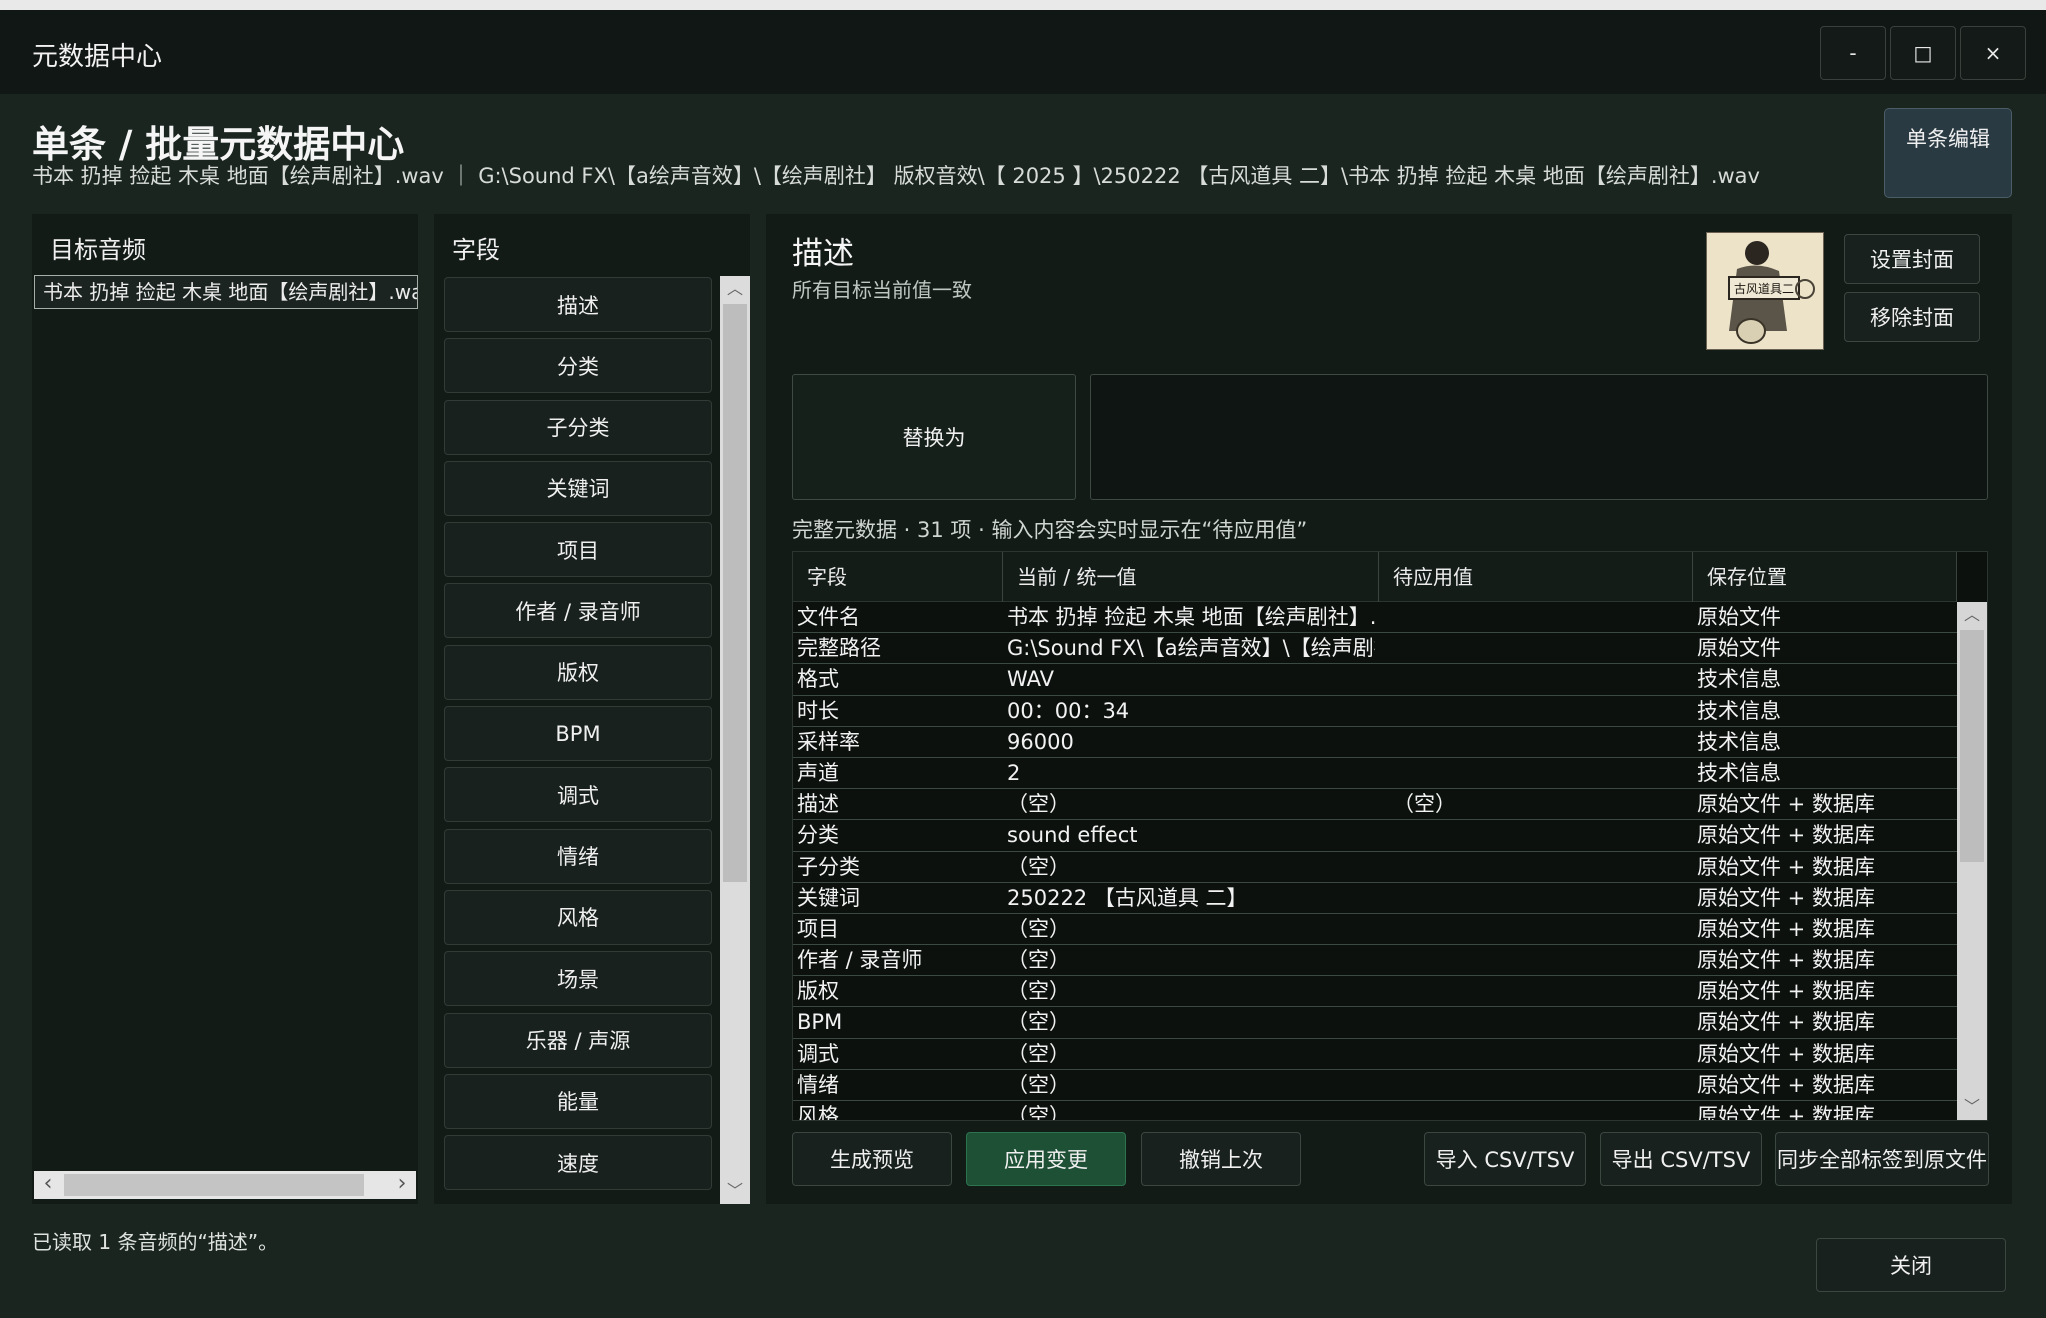 This screenshot has width=2046, height=1318. I want to click on cell-field: 作者 / 录音师, so click(860, 960).